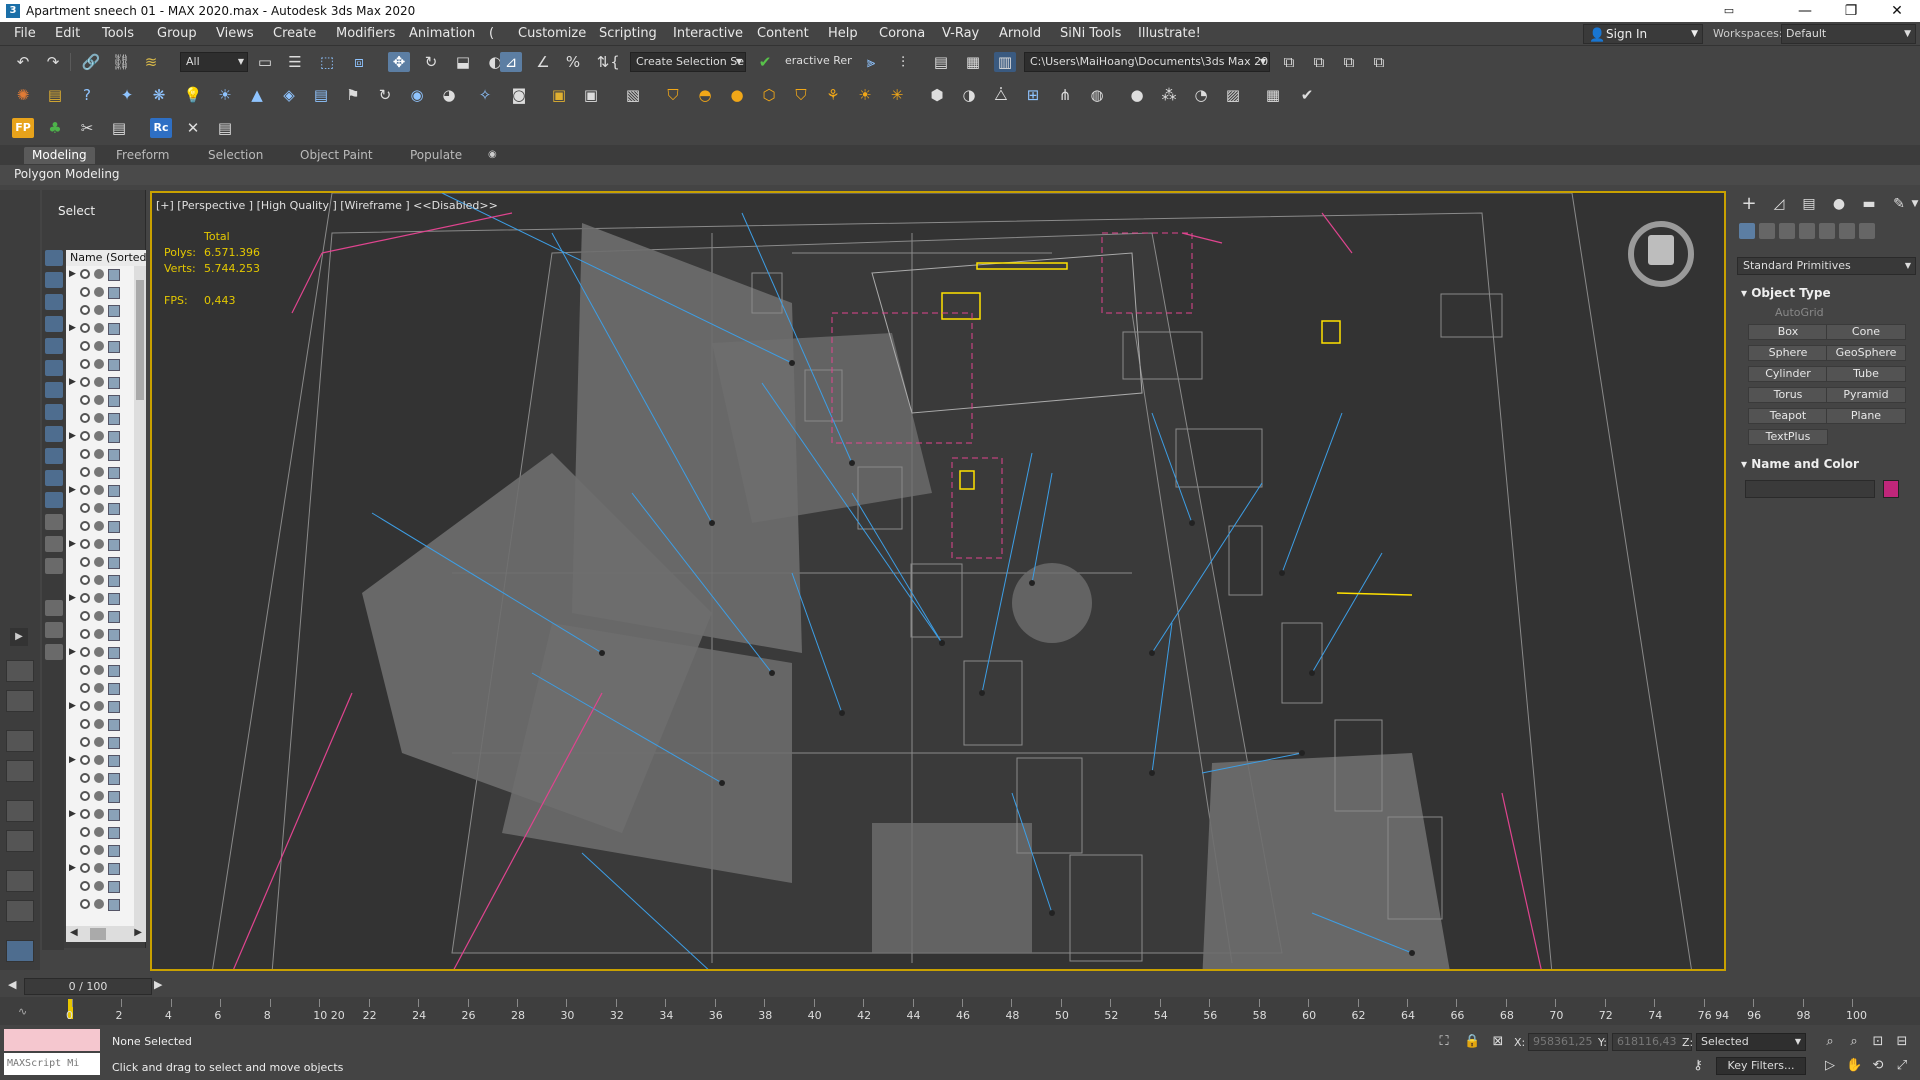 The width and height of the screenshot is (1920, 1080). What do you see at coordinates (336, 155) in the screenshot?
I see `tab-object-paint: Object Paint` at bounding box center [336, 155].